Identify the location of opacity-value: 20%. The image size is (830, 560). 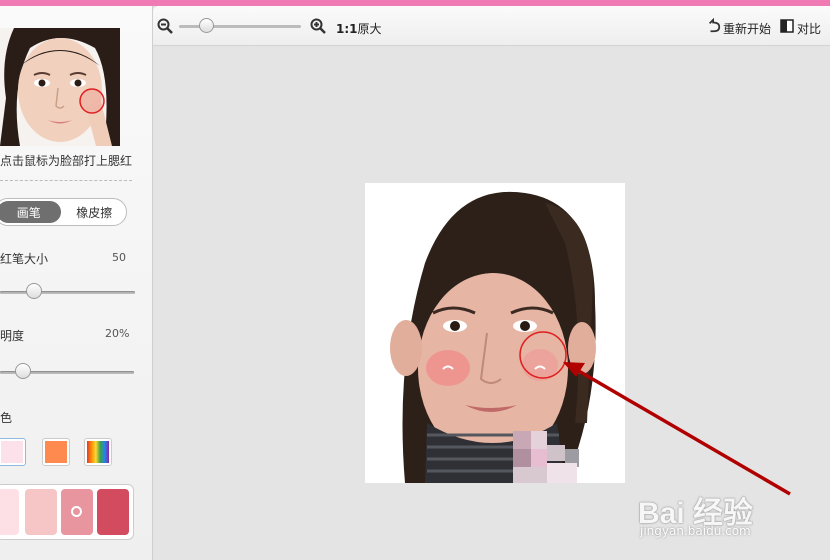
(117, 333).